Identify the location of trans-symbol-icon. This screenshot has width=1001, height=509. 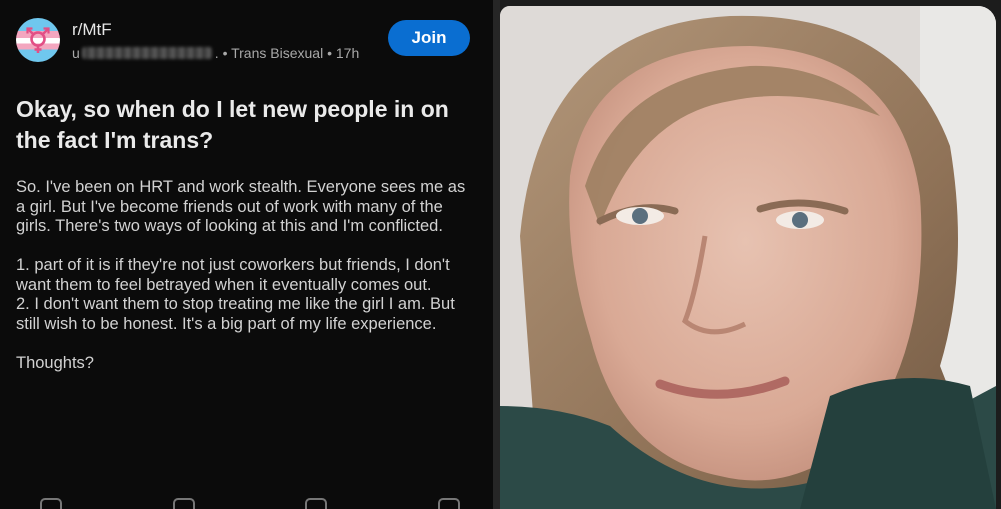
(38, 40).